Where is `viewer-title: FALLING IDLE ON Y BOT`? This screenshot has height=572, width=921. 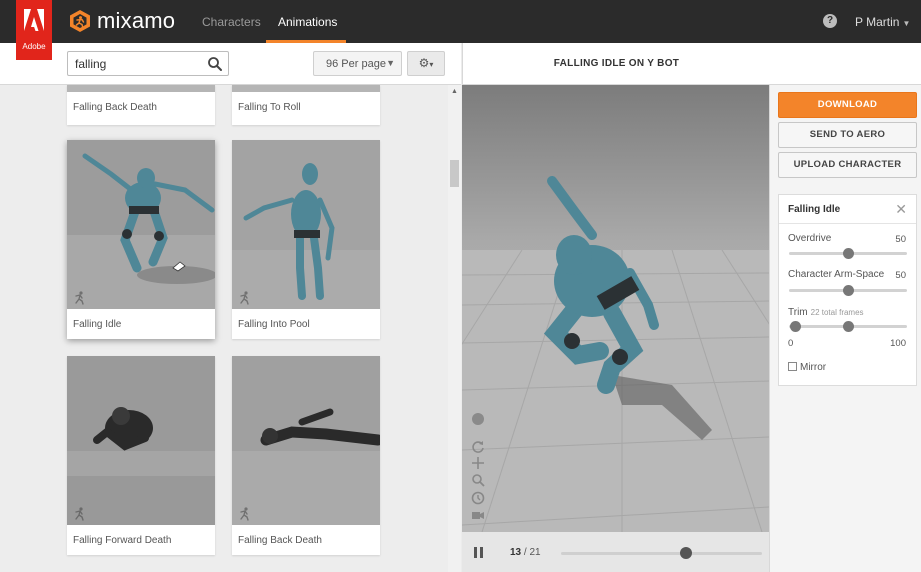 viewer-title: FALLING IDLE ON Y BOT is located at coordinates (616, 63).